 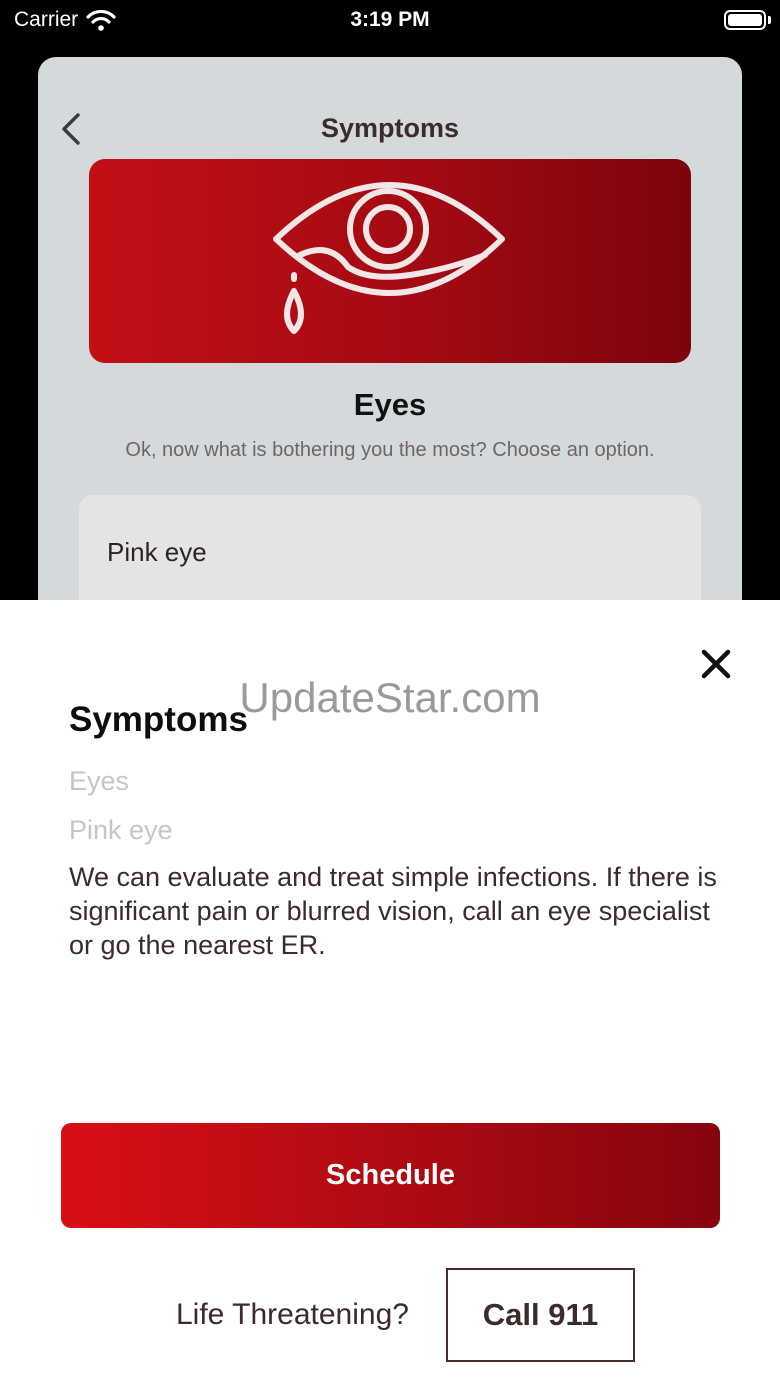 I want to click on battery-icon, so click(x=745, y=20).